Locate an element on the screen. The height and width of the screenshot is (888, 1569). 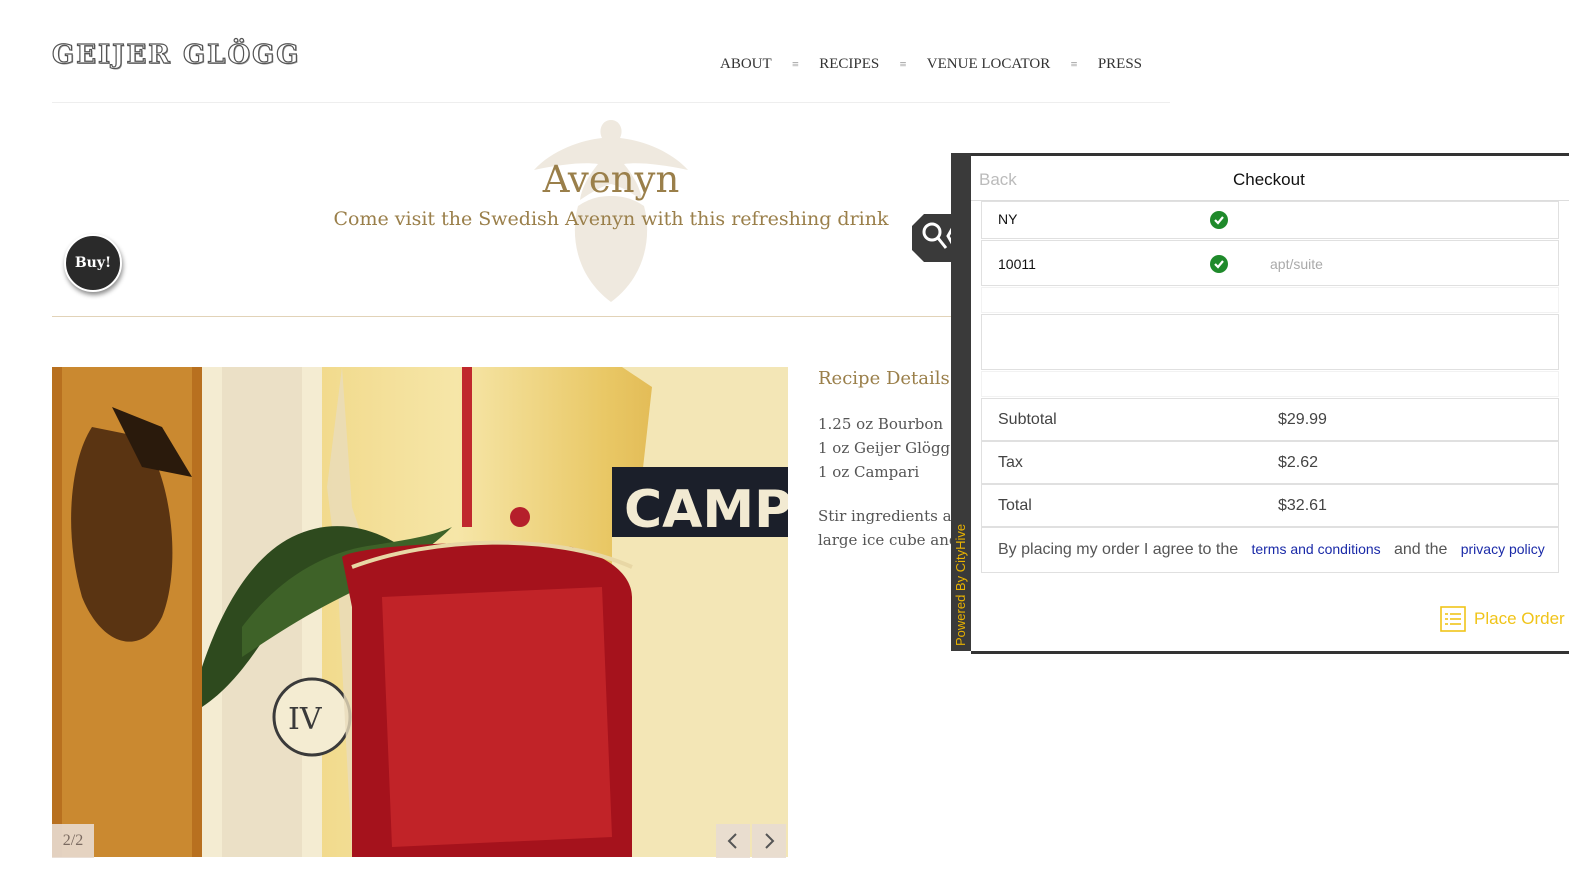
nav-press: PRESS is located at coordinates (1120, 64).